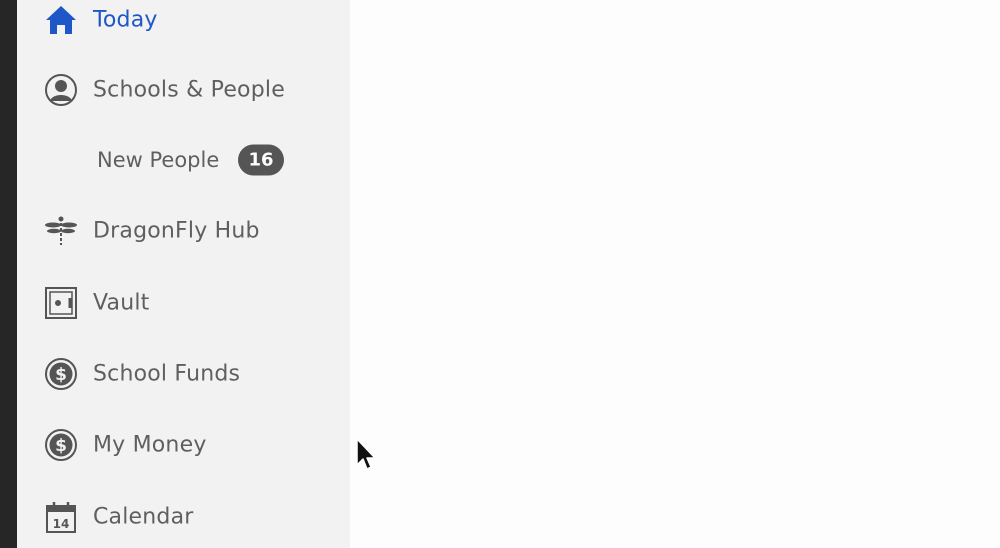 The image size is (1000, 548). What do you see at coordinates (8, 274) in the screenshot?
I see `window-edge` at bounding box center [8, 274].